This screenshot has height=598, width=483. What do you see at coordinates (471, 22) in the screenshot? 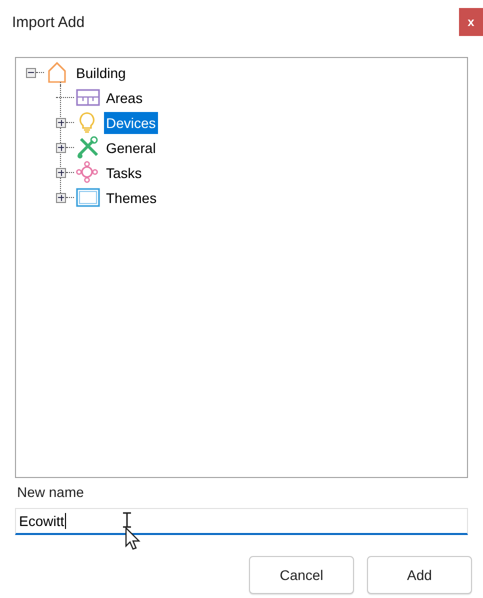
I see `close-button: x` at bounding box center [471, 22].